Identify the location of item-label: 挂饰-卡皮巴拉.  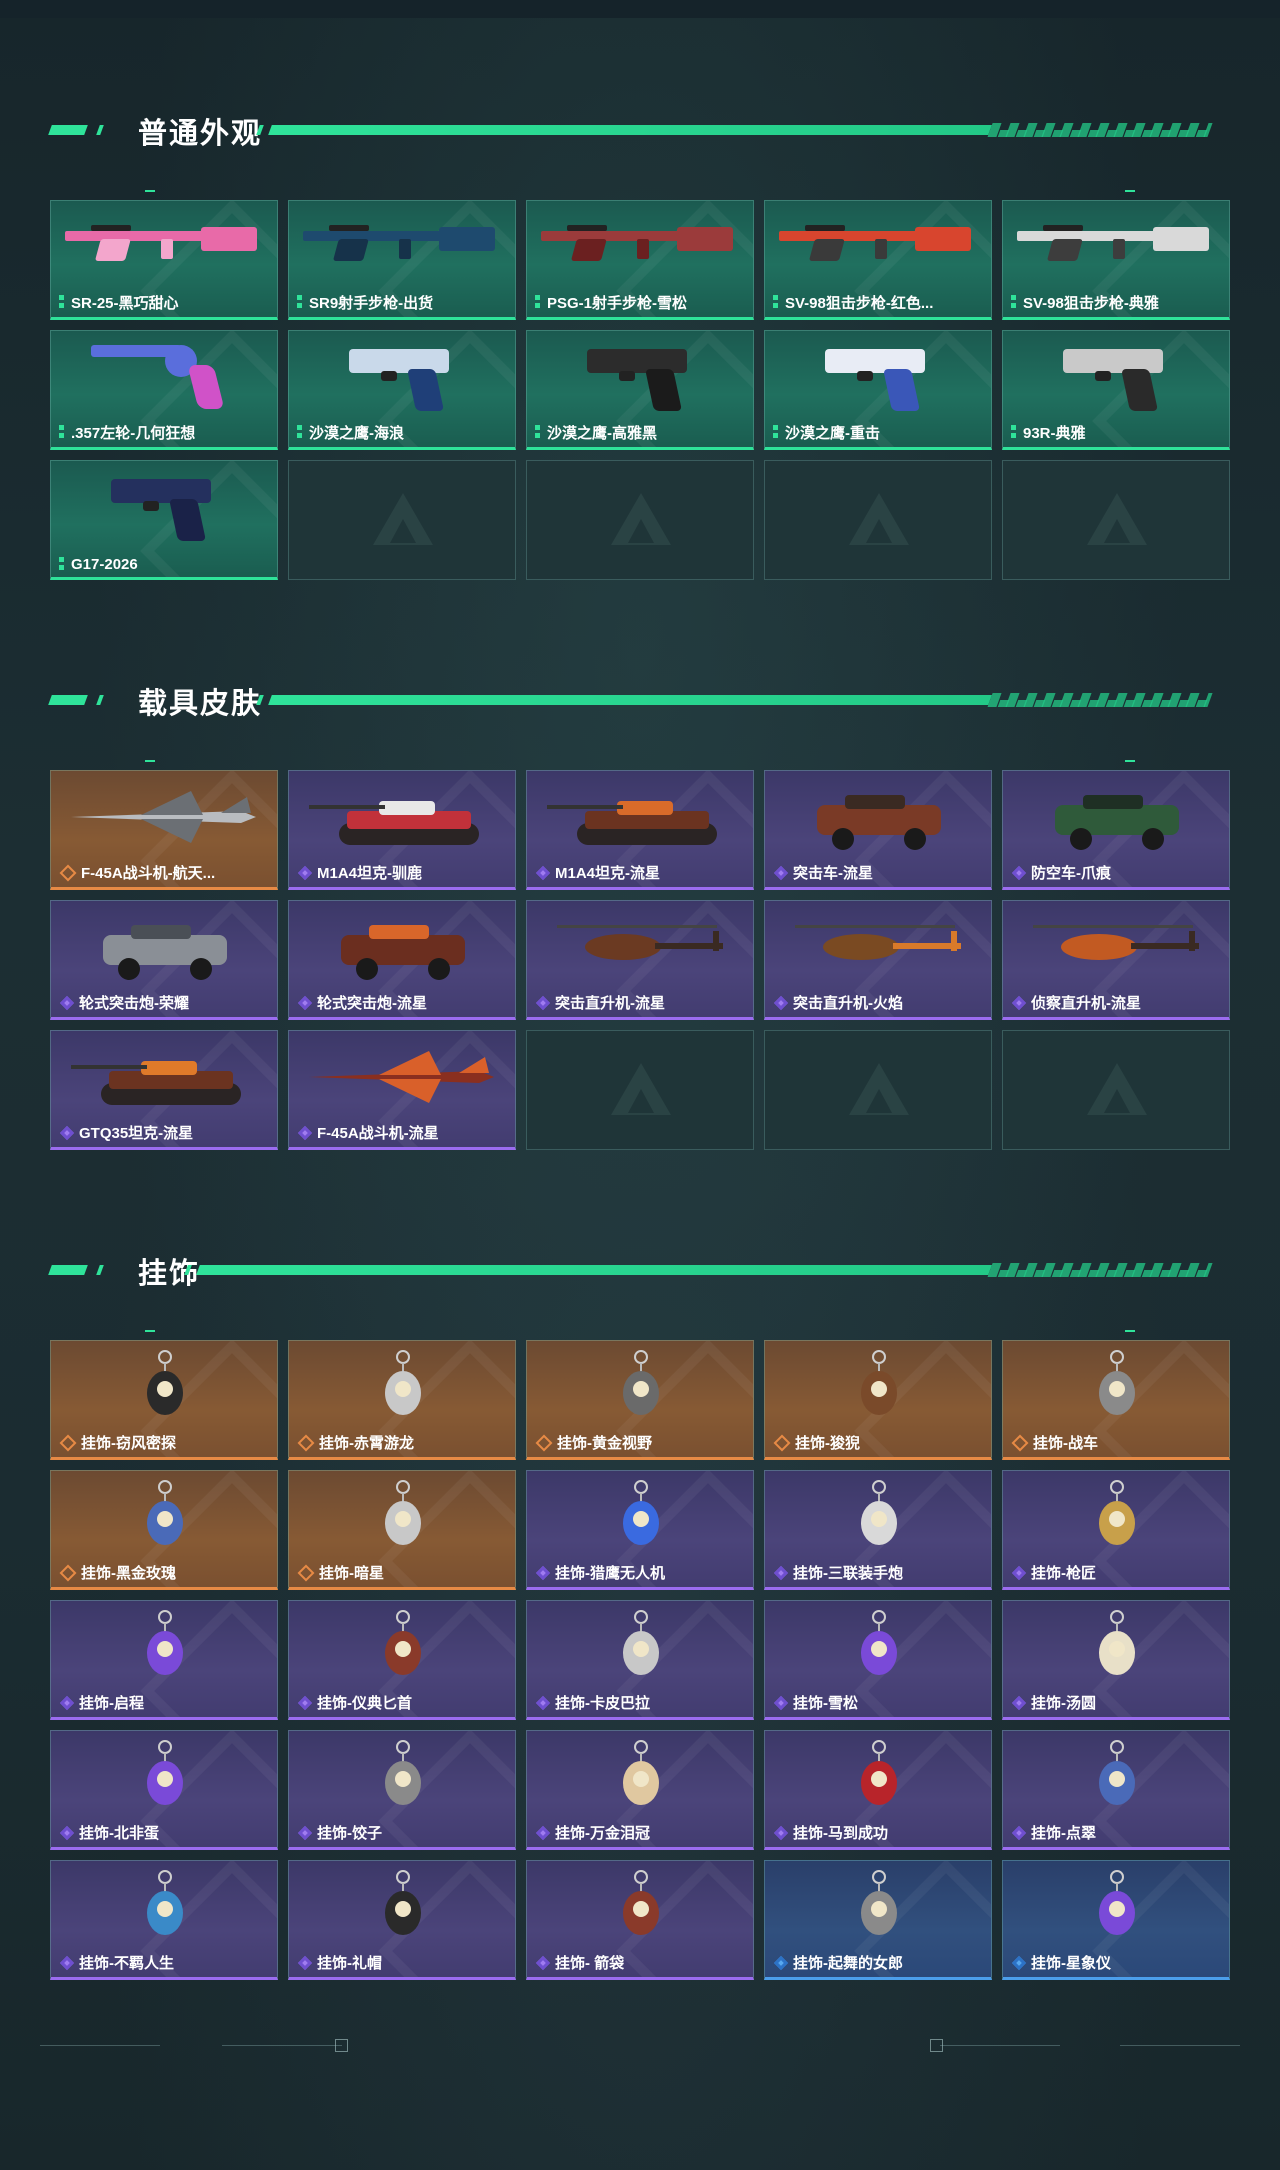
(641, 1702).